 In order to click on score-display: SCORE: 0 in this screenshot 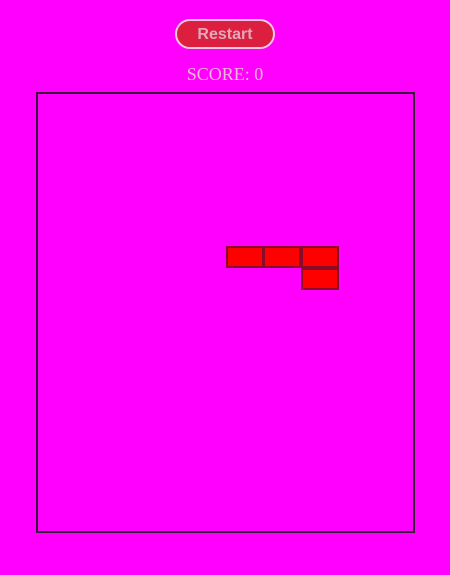, I will do `click(225, 74)`.